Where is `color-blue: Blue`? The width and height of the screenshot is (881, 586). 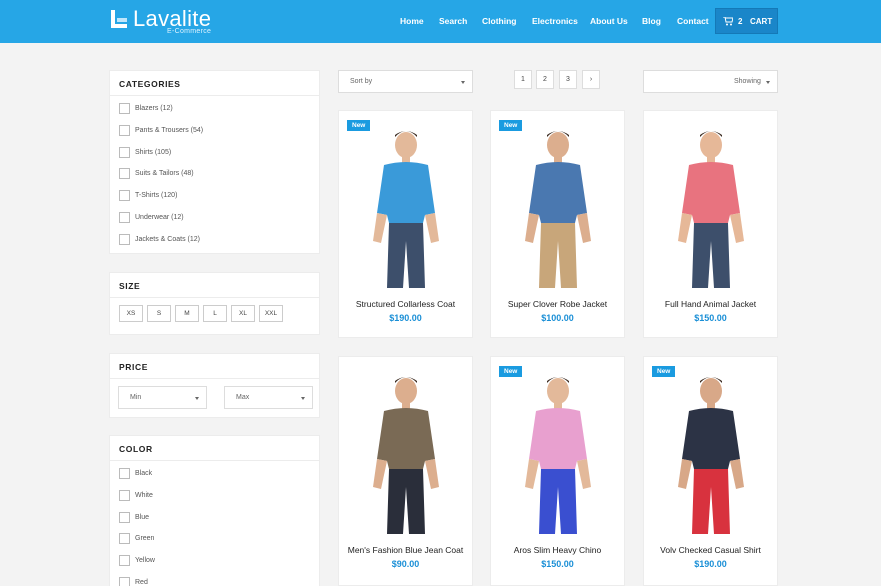
color-blue: Blue is located at coordinates (134, 518).